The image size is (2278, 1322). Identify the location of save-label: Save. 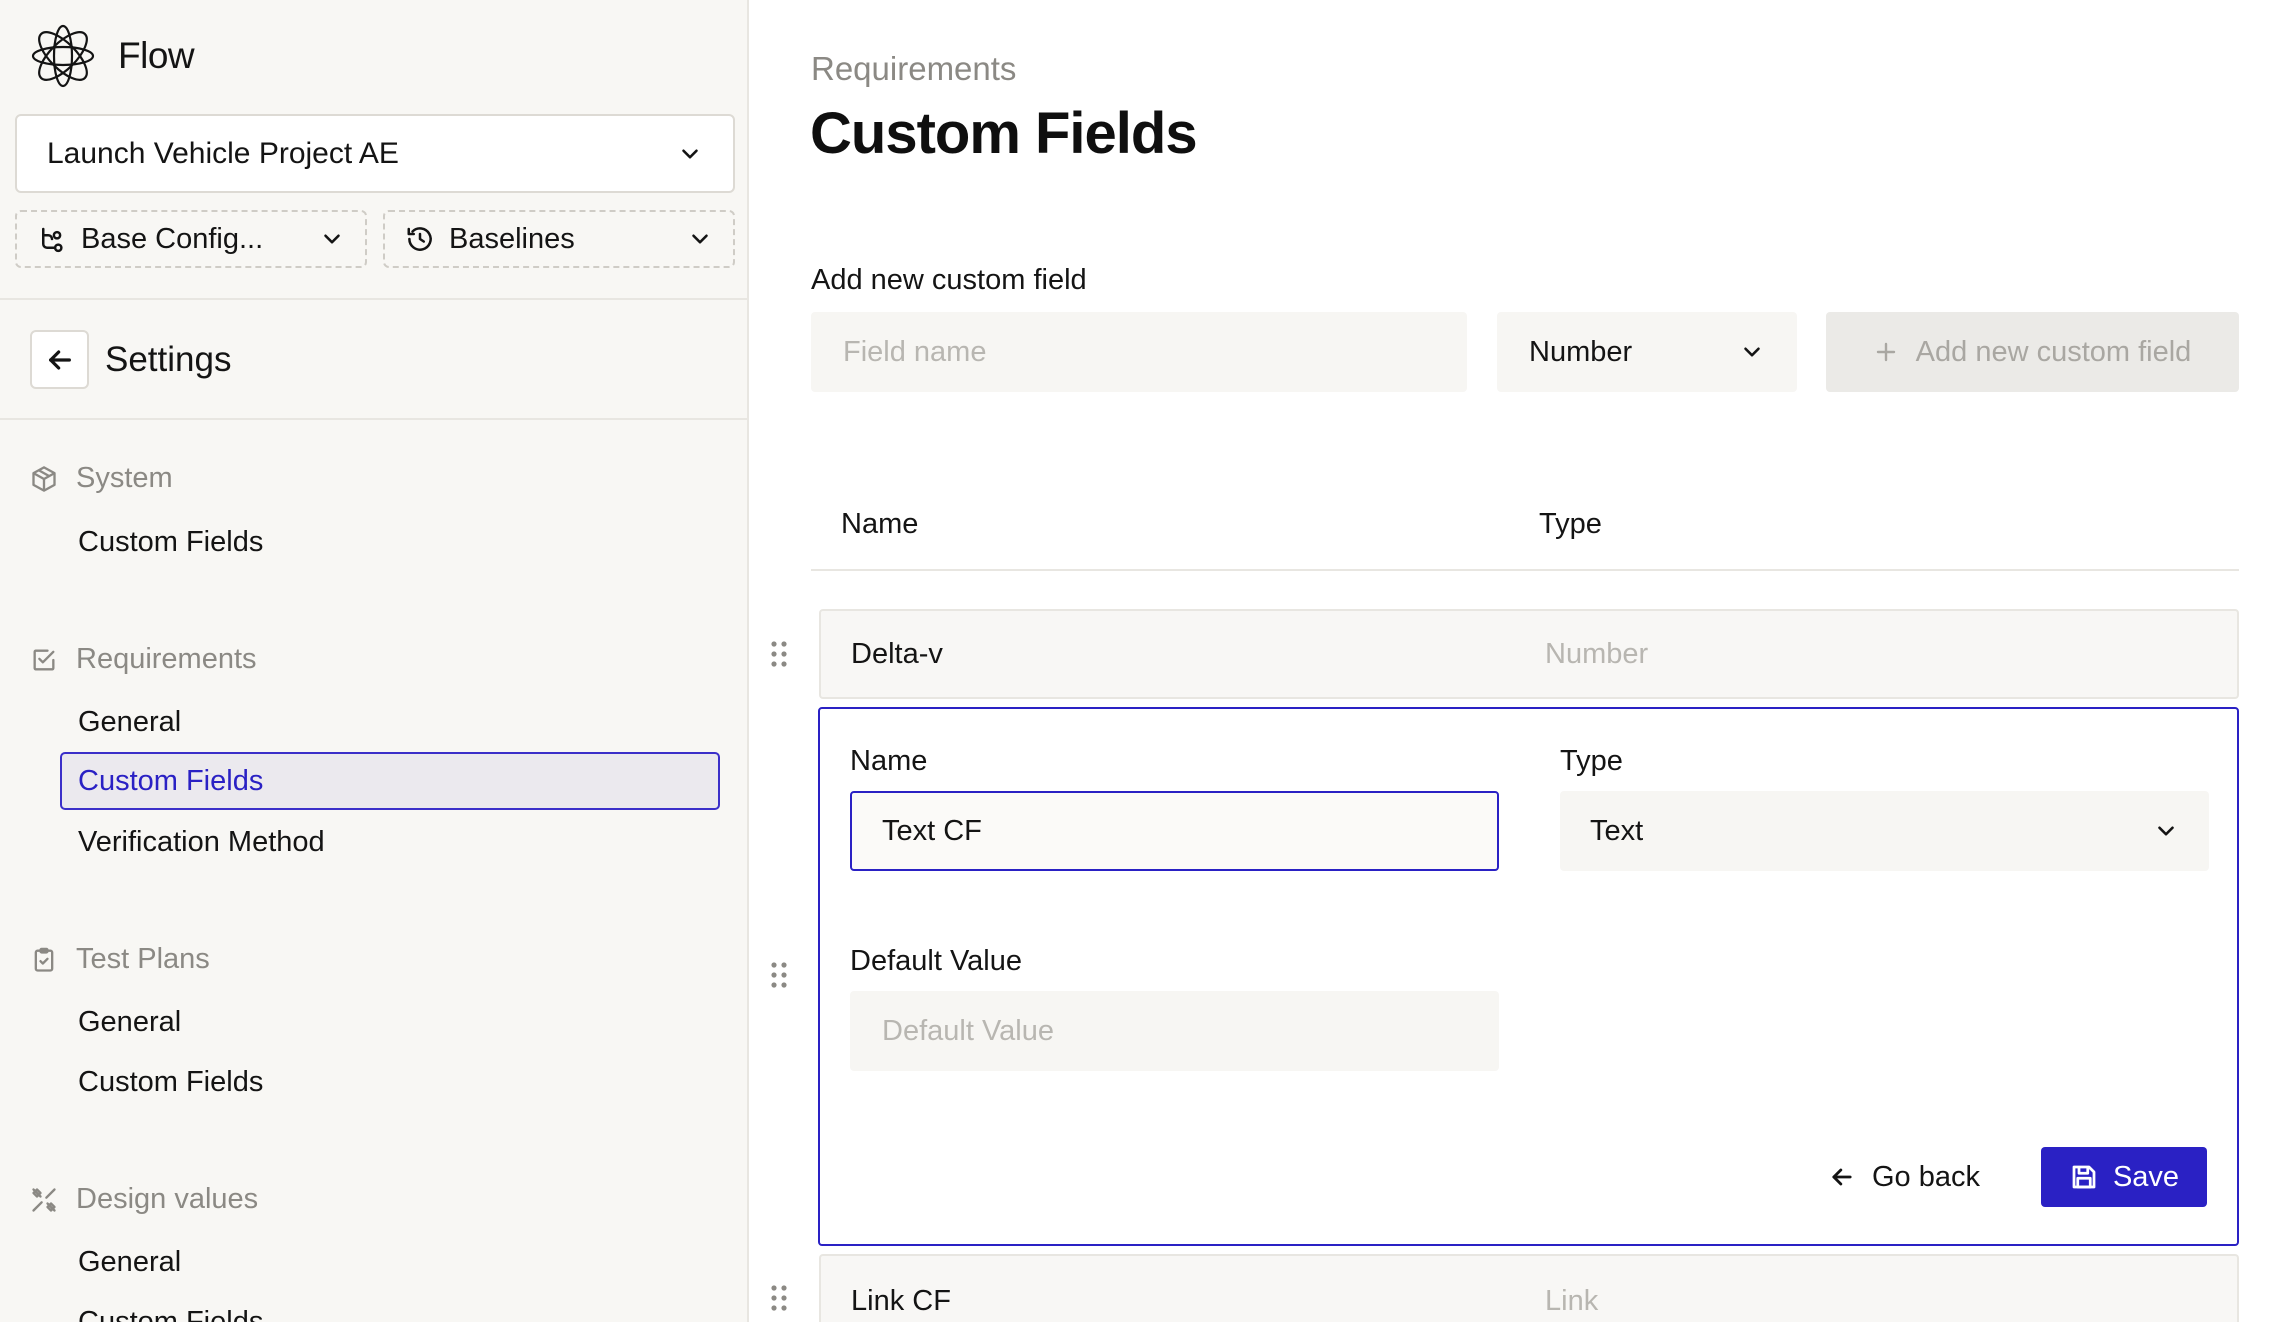
(2146, 1176).